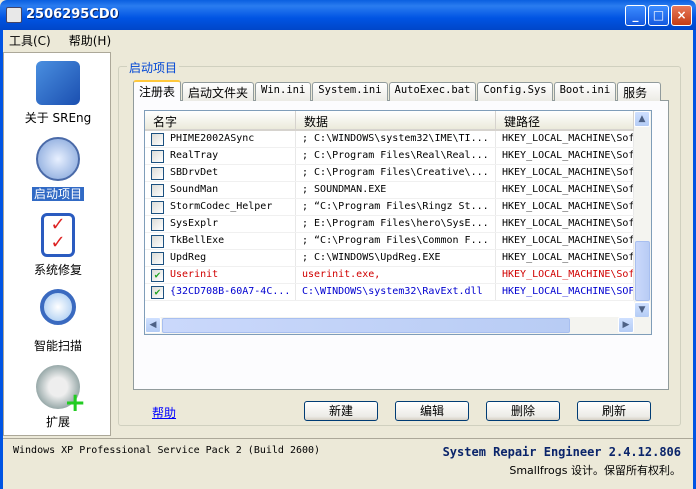  What do you see at coordinates (194, 274) in the screenshot?
I see `row-name: Userinit` at bounding box center [194, 274].